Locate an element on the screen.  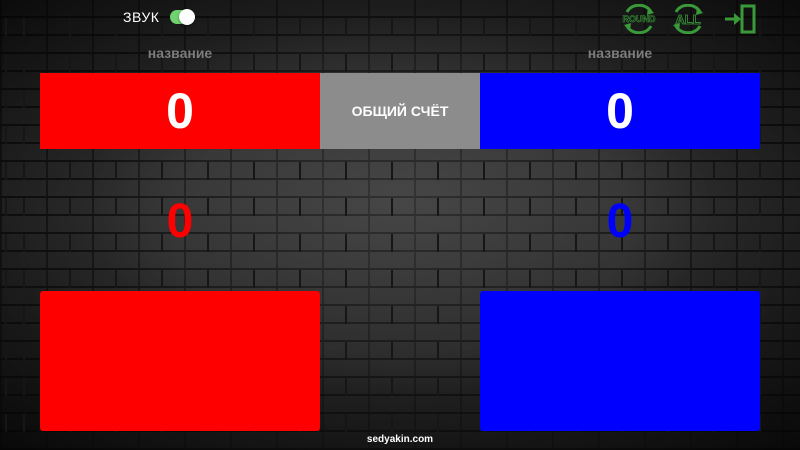
sound-label: ЗВУК is located at coordinates (141, 17).